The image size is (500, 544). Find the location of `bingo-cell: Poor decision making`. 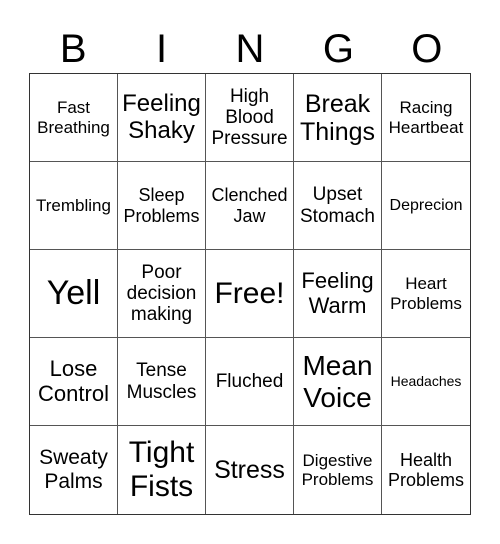

bingo-cell: Poor decision making is located at coordinates (162, 294).